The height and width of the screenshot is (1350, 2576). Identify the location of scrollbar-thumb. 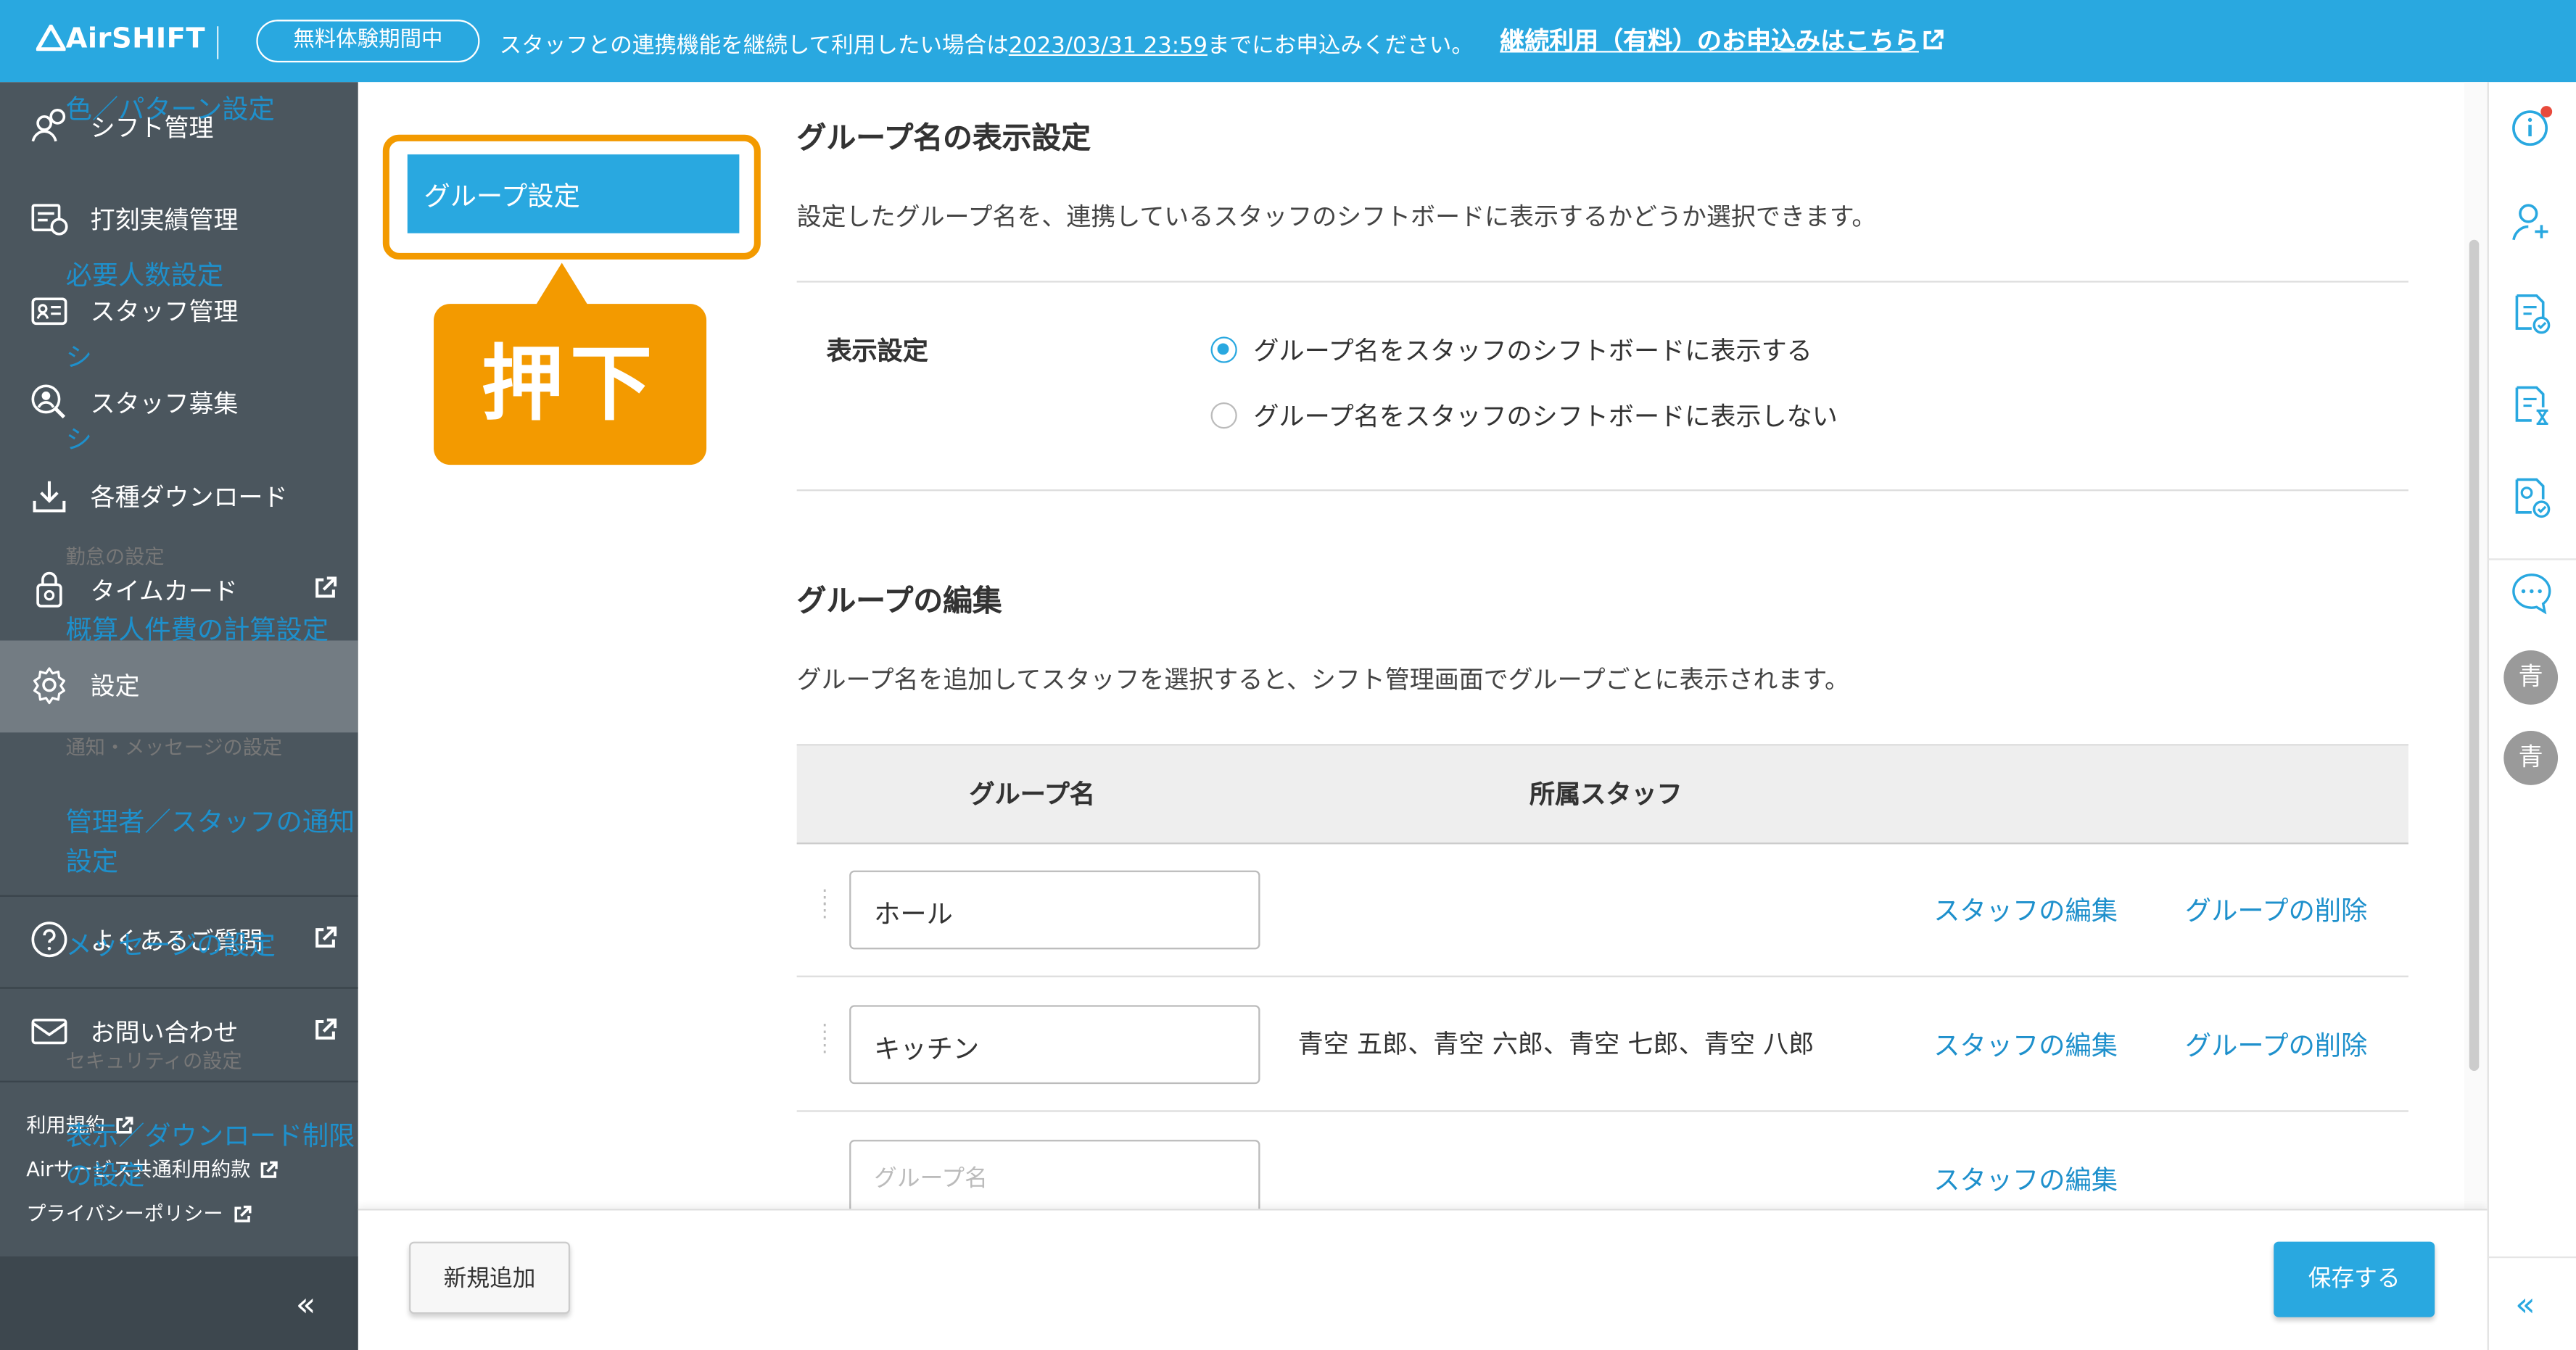
(2474, 655).